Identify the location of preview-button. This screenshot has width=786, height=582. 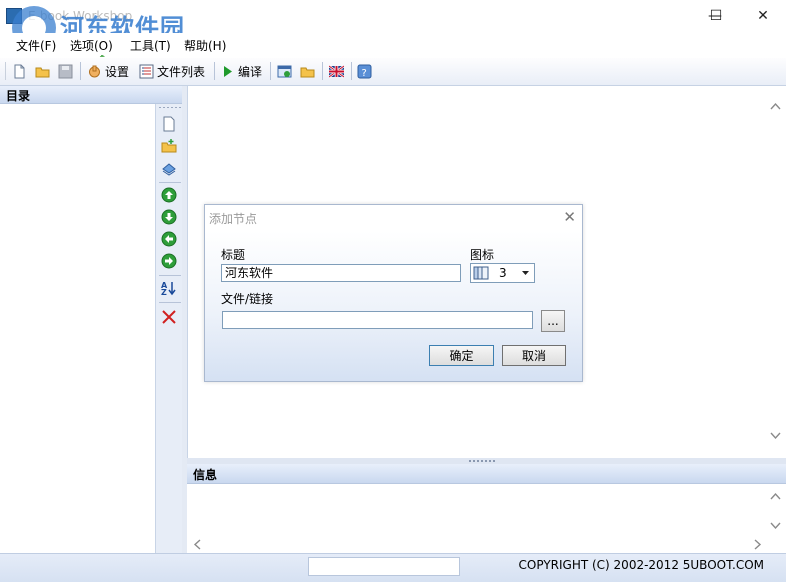
(284, 71).